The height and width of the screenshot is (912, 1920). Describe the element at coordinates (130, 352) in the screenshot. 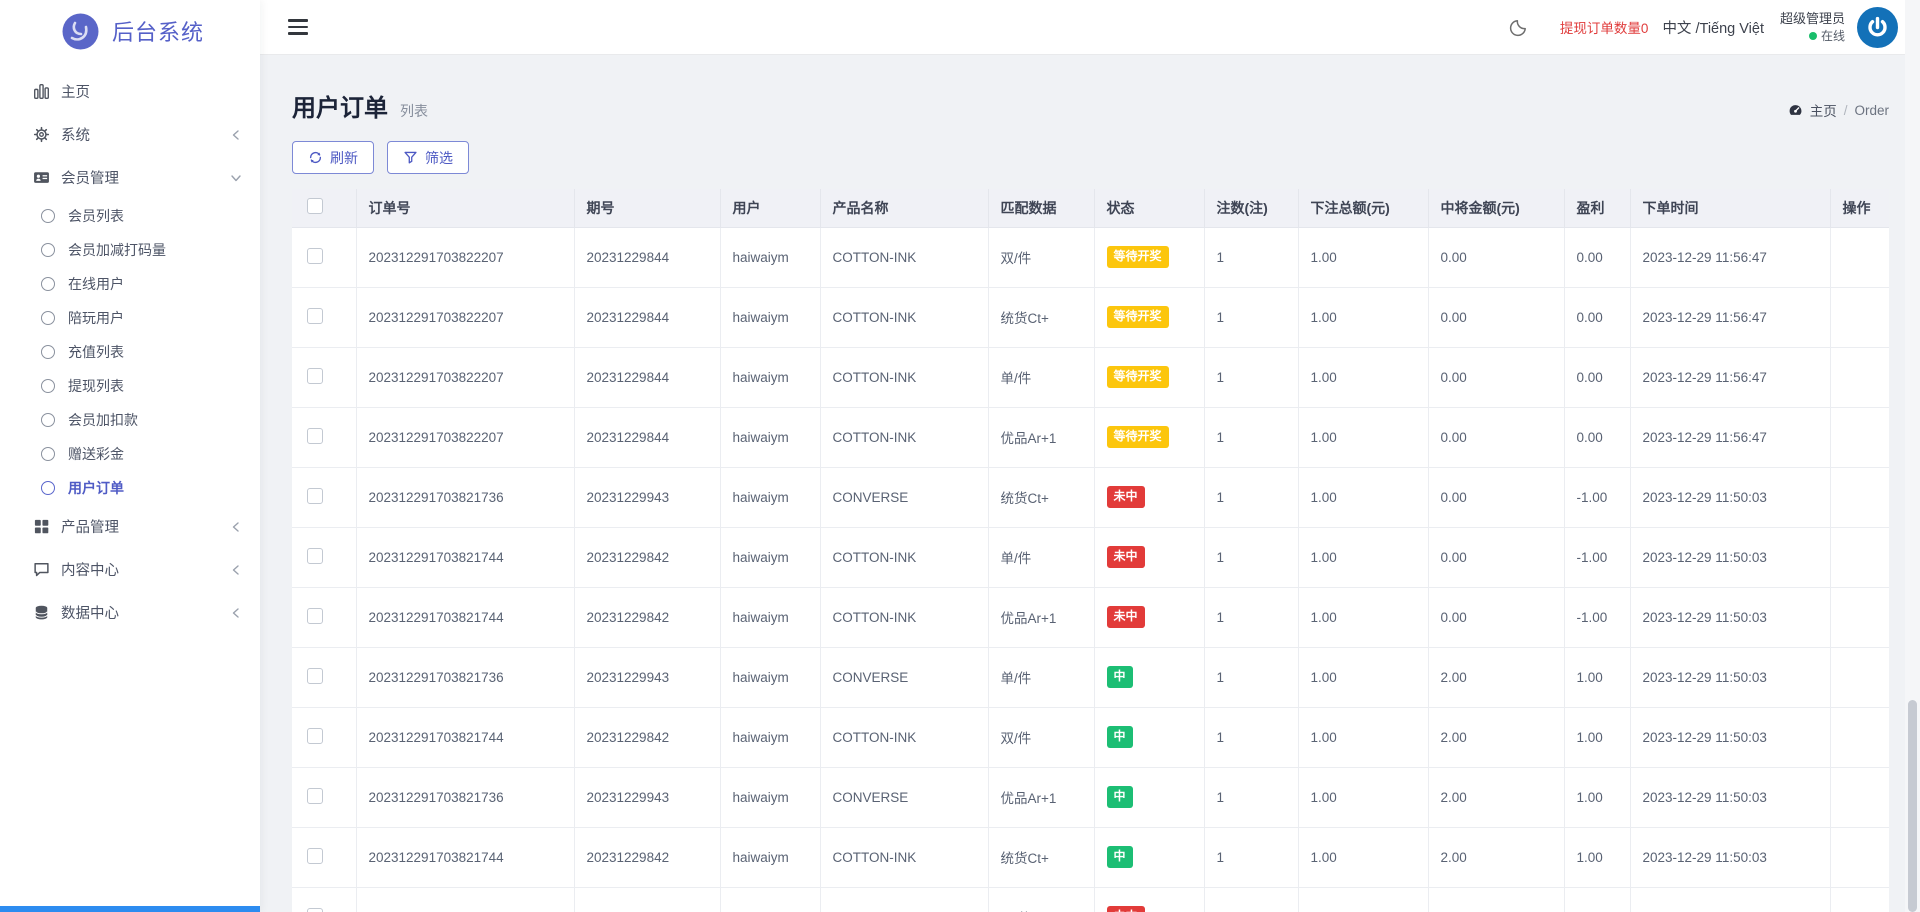

I see `sidebar-subitem-2-4: 充值列表` at that location.